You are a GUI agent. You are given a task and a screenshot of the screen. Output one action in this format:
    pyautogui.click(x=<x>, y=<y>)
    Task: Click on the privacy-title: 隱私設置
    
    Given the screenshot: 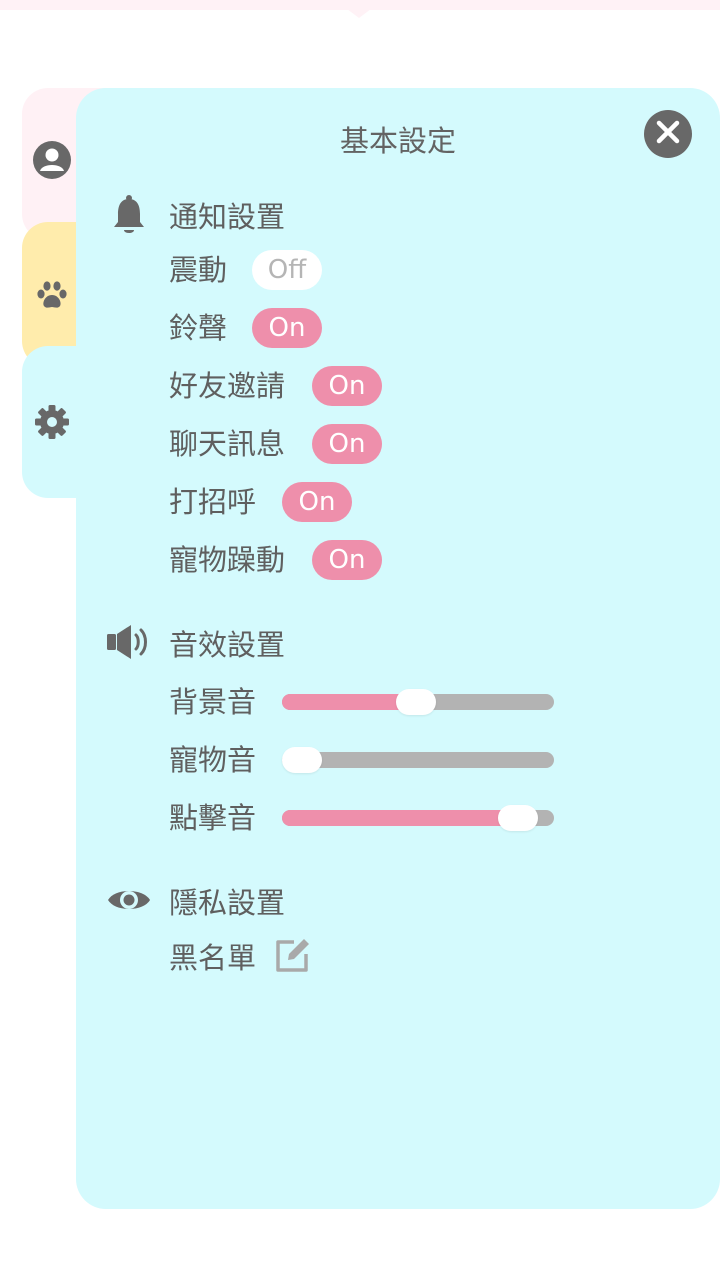 What is the action you would take?
    pyautogui.click(x=227, y=903)
    